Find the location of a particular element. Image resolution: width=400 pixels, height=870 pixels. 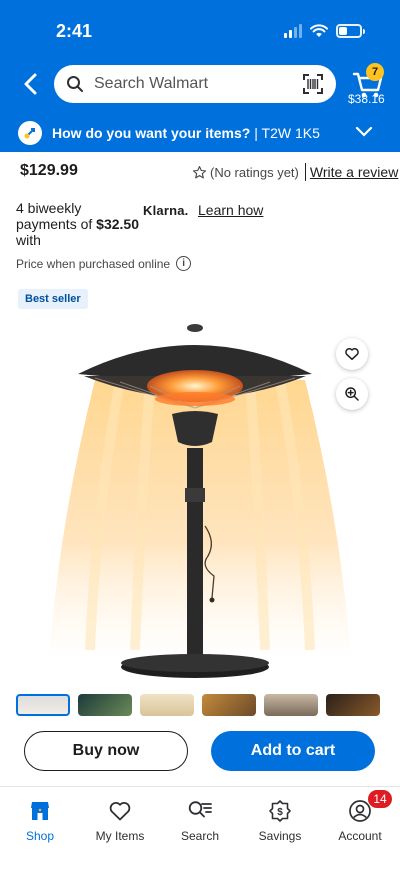

bottom-nav: Shop My Items Search $ Savings Account is located at coordinates (200, 828).